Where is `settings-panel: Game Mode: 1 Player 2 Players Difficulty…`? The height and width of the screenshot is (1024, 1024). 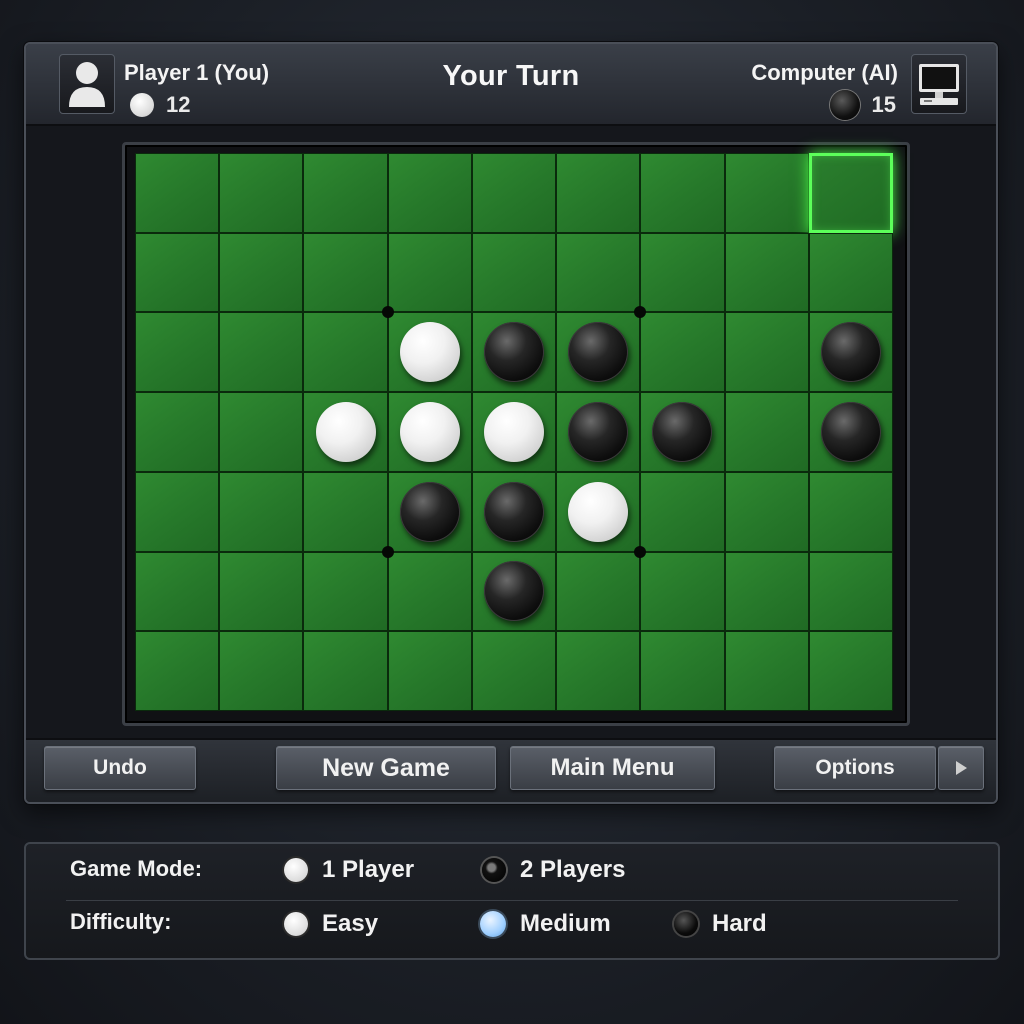
settings-panel: Game Mode: 1 Player 2 Players Difficulty… is located at coordinates (512, 901).